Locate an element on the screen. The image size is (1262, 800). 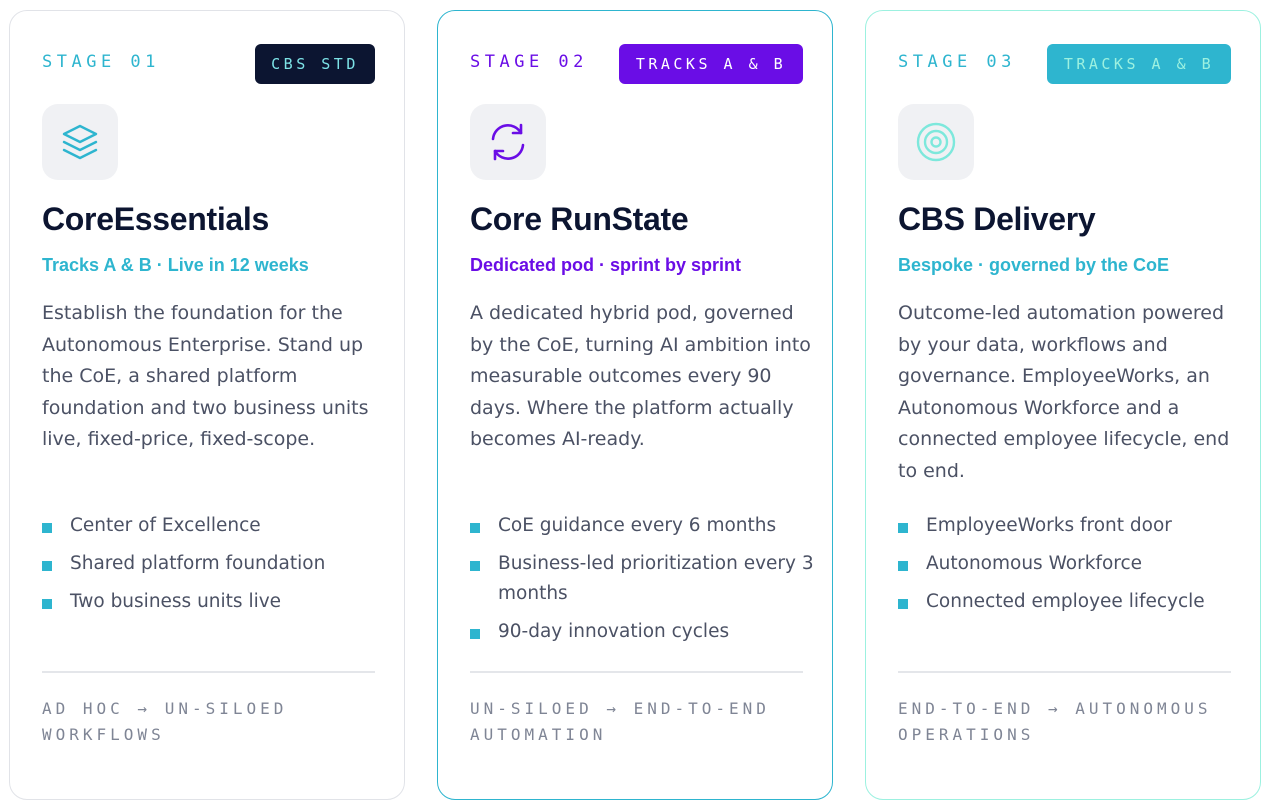
list-item: Connected employee lifecycle is located at coordinates (1070, 602).